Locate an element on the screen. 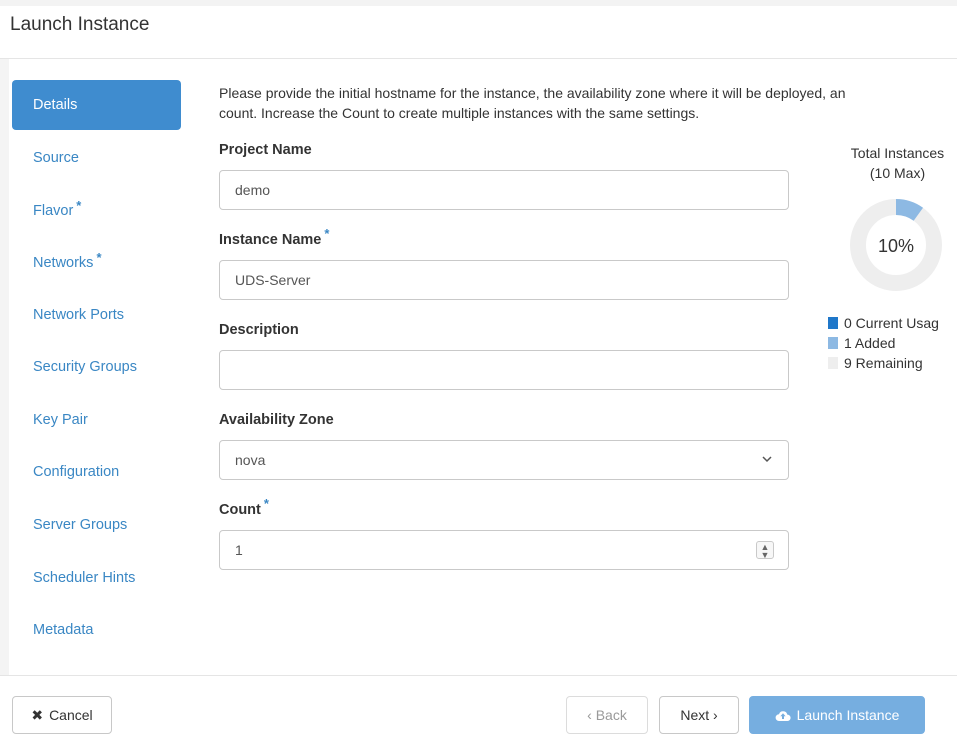 The height and width of the screenshot is (735, 957). sidebar-item-label: Flavor is located at coordinates (53, 211).